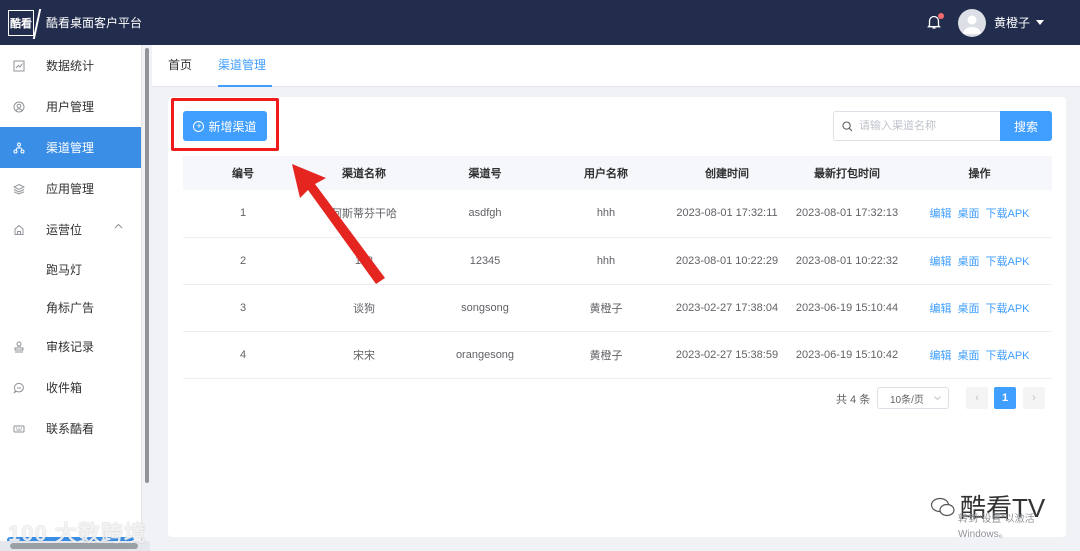 Image resolution: width=1080 pixels, height=551 pixels. I want to click on cell-id: 4, so click(243, 355).